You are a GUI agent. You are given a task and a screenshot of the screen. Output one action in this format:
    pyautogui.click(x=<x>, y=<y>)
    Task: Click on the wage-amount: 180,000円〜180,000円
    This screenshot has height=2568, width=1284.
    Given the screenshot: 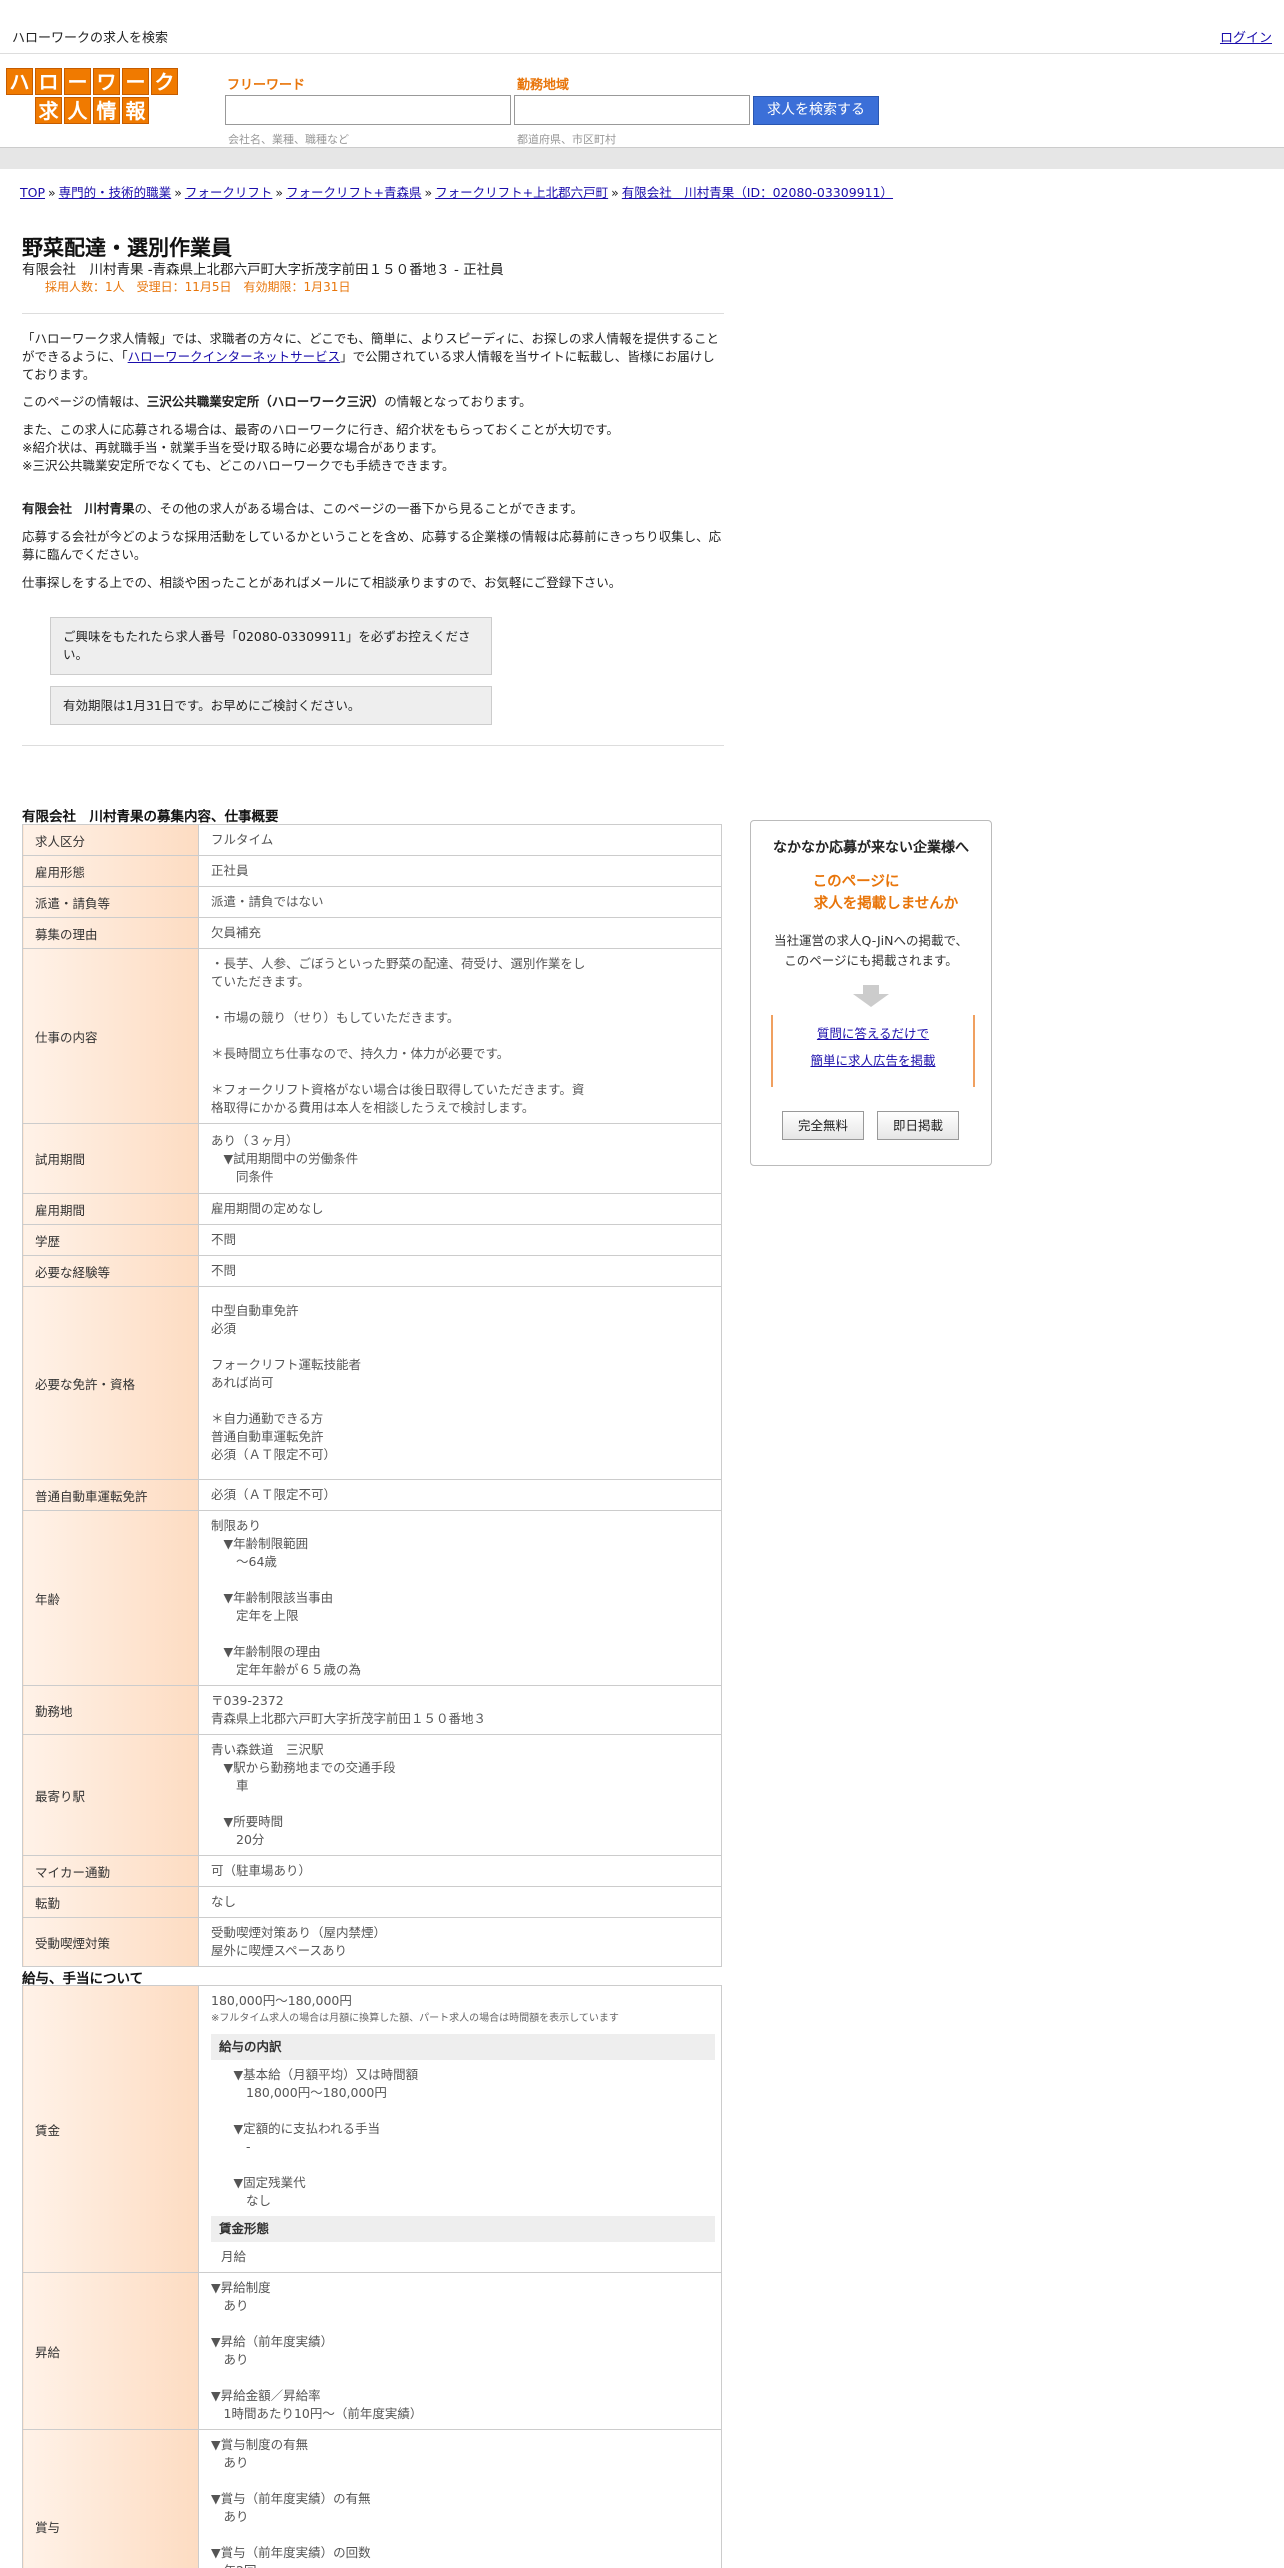 What is the action you would take?
    pyautogui.click(x=281, y=2000)
    